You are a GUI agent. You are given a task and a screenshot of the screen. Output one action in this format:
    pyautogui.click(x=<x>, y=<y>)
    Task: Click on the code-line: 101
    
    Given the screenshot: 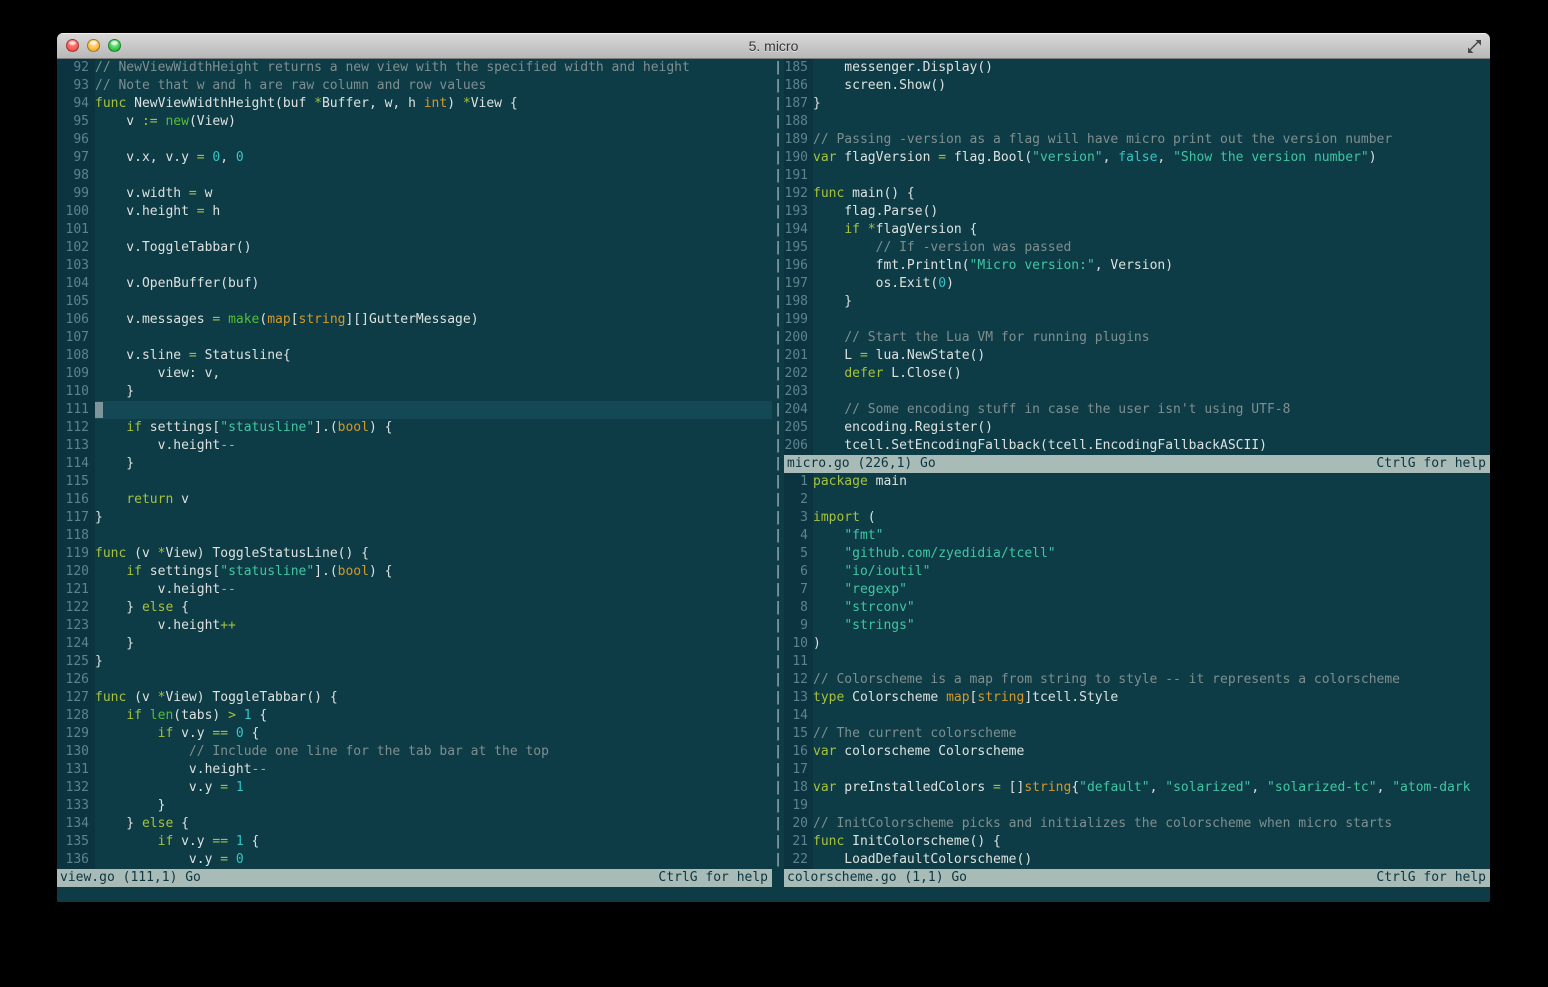 What is the action you would take?
    pyautogui.click(x=414, y=230)
    